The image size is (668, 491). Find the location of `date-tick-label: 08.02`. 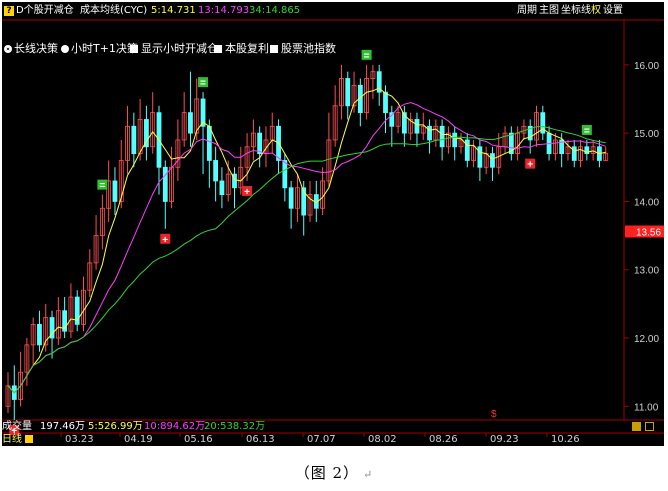

date-tick-label: 08.02 is located at coordinates (382, 439).